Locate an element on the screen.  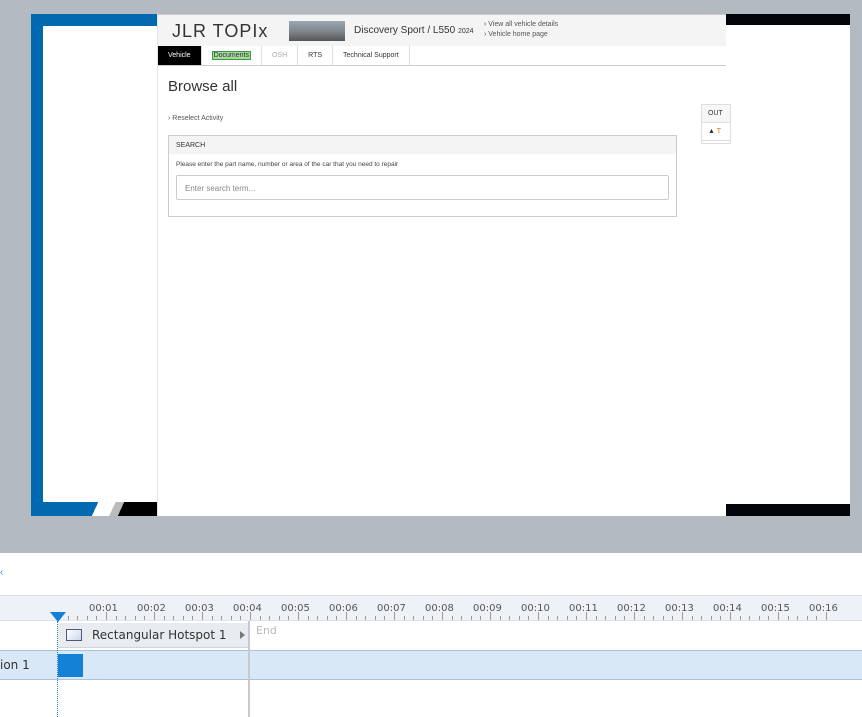
tick-label: 00:16 is located at coordinates (823, 608).